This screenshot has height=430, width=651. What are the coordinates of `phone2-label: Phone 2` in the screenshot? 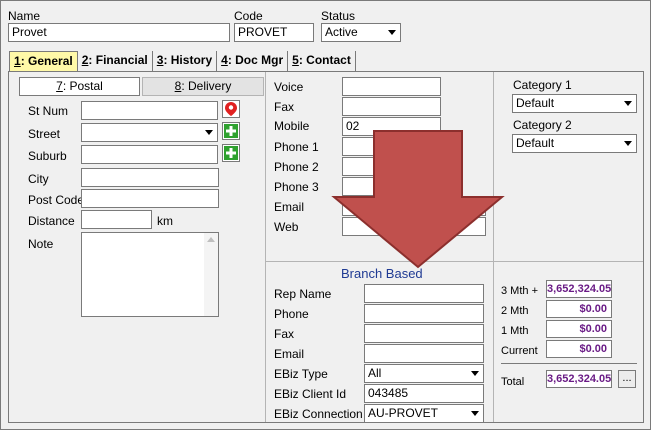 It's located at (296, 167).